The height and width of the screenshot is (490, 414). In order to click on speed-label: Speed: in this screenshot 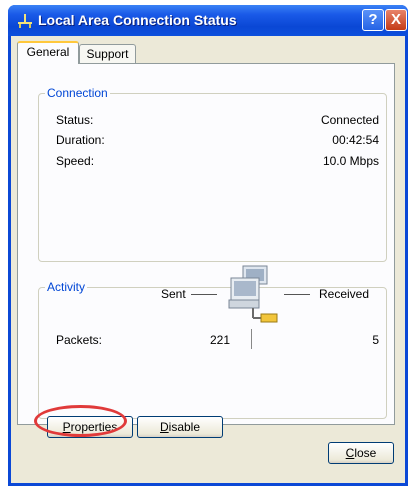, I will do `click(75, 161)`.